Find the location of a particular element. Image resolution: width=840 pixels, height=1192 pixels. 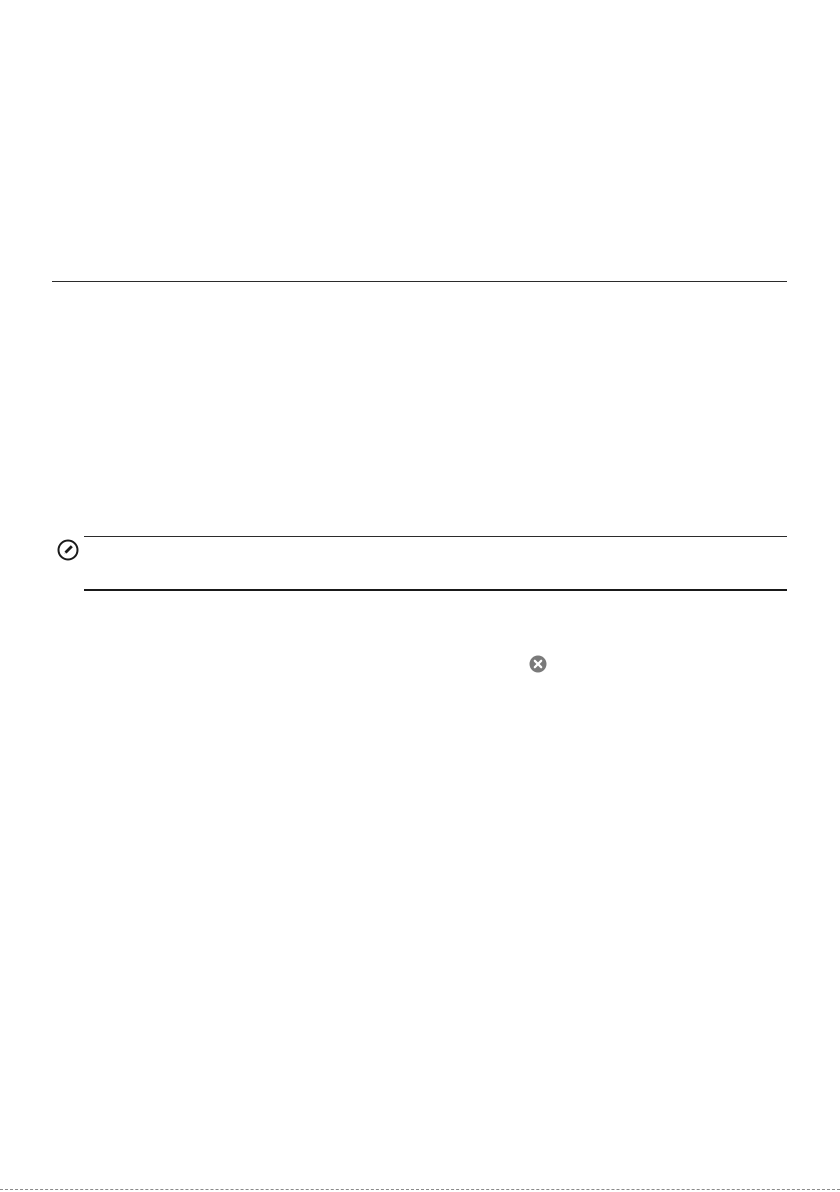

note-bottom-rule is located at coordinates (435, 590).